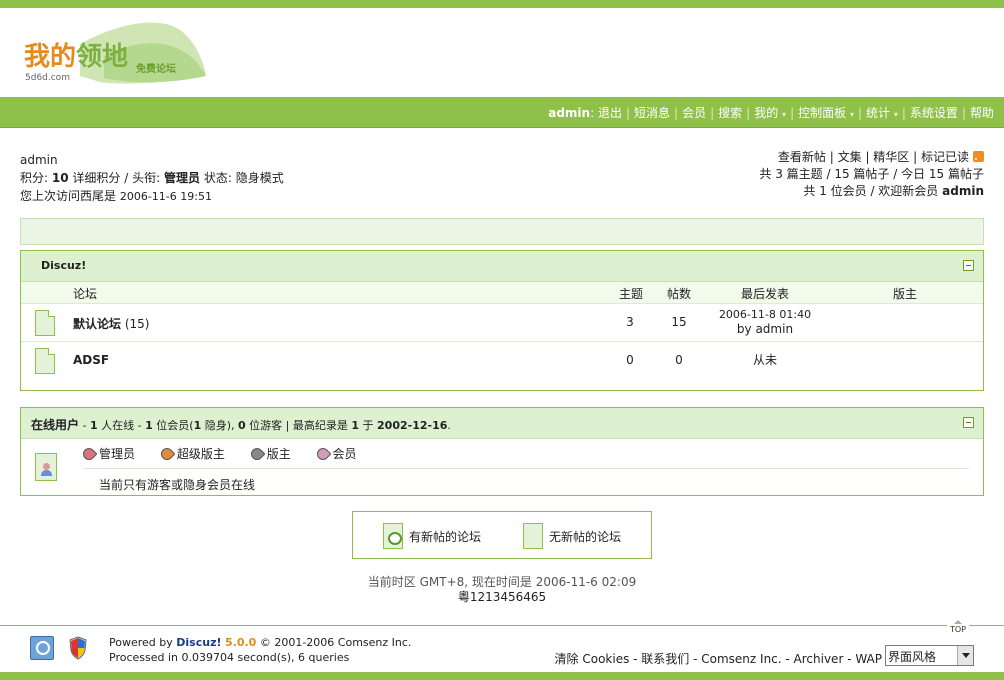 The width and height of the screenshot is (1004, 680). I want to click on forum-topics: 0, so click(630, 360).